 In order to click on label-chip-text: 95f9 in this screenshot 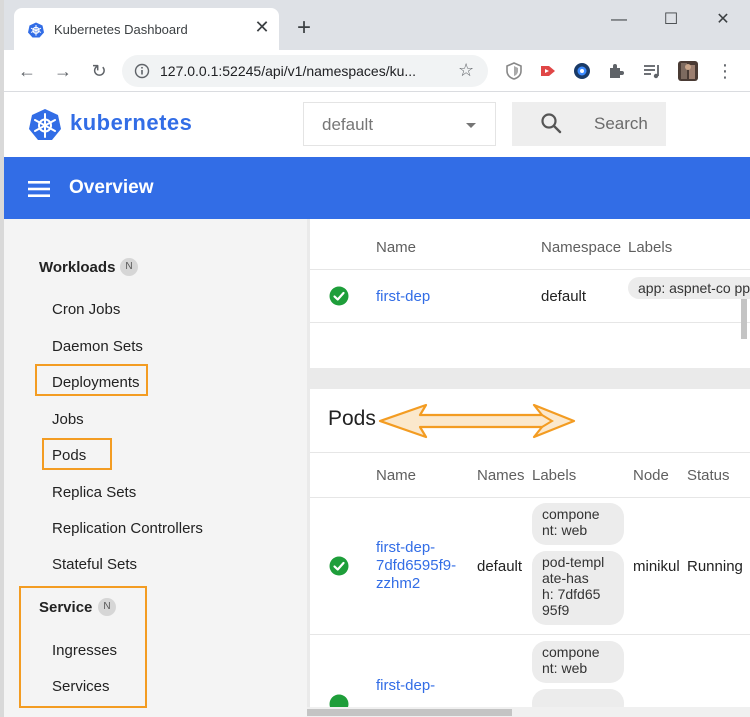, I will do `click(556, 610)`.